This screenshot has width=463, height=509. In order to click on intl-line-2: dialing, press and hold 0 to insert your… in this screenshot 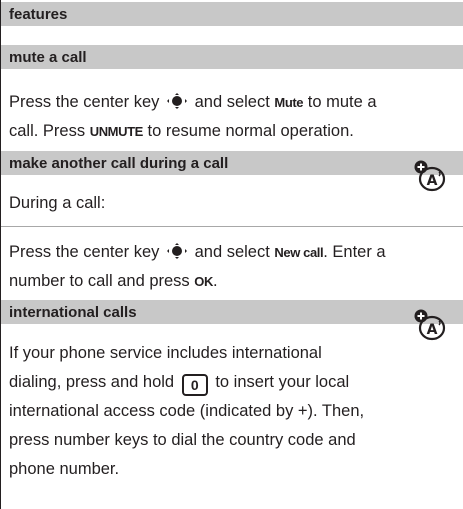, I will do `click(179, 382)`.